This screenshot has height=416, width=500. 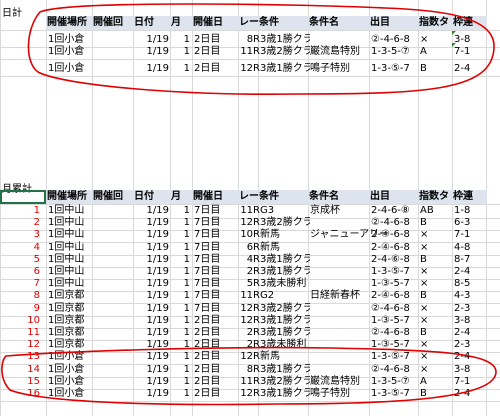 I want to click on cell-index: A, so click(x=435, y=52).